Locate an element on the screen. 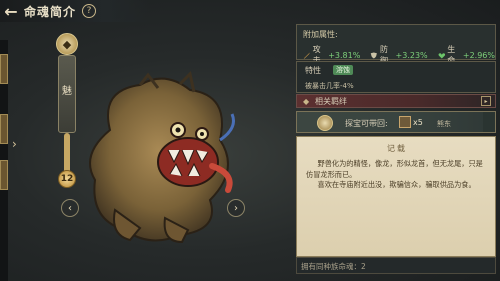 This screenshot has width=500, height=281. related-bonds-label: 相关羁绊 is located at coordinates (331, 101).